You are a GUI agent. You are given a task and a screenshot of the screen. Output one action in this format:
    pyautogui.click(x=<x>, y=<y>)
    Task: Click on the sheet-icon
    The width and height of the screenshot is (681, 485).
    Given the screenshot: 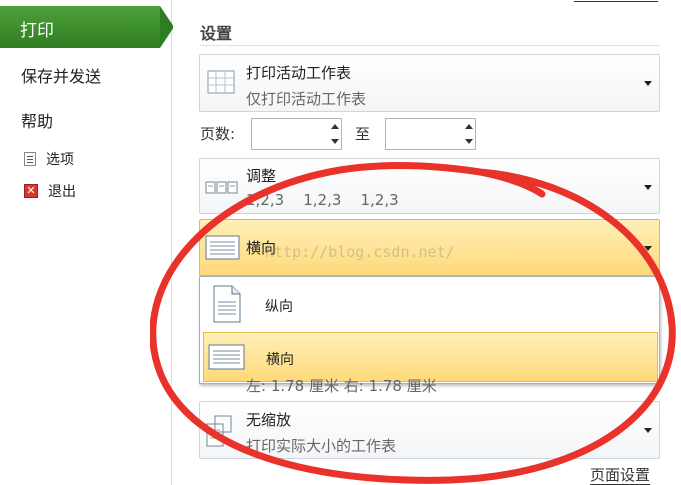 What is the action you would take?
    pyautogui.click(x=221, y=82)
    